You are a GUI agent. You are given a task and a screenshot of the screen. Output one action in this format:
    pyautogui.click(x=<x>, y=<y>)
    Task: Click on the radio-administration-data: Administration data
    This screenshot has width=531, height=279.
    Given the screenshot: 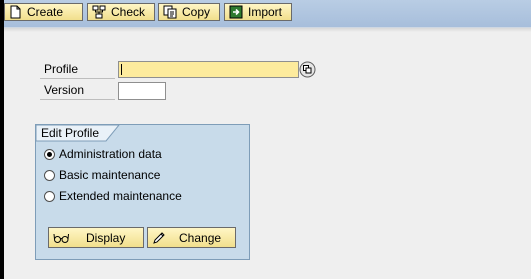 What is the action you would take?
    pyautogui.click(x=103, y=154)
    